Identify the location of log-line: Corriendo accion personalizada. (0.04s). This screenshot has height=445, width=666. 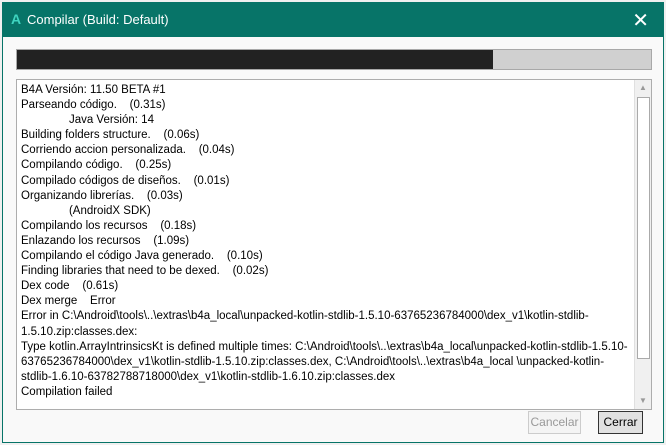
(128, 150).